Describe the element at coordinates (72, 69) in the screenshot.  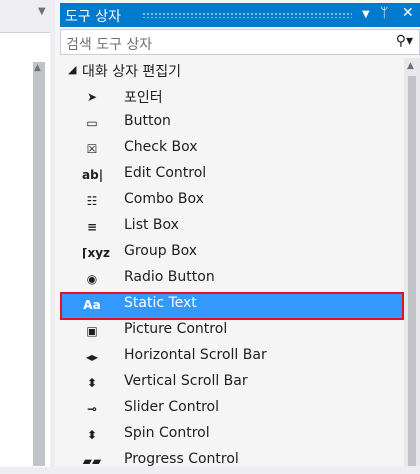
I see `collapse-triangle-icon: ◢` at that location.